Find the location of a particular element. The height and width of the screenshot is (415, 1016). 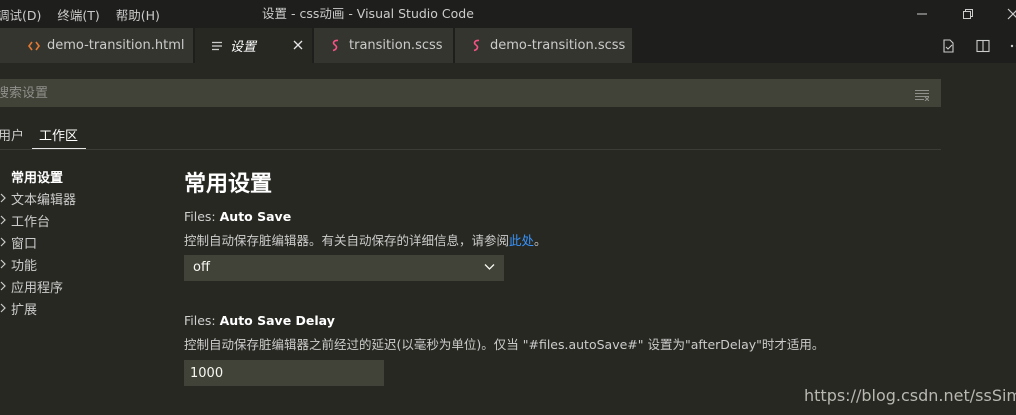

restore-button is located at coordinates (968, 14).